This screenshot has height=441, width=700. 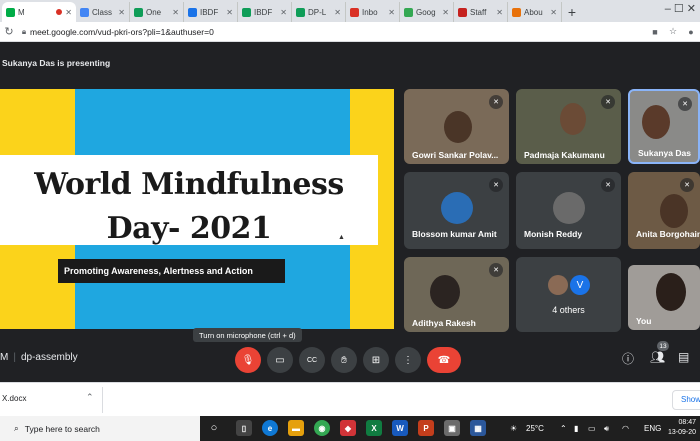 I want to click on chevron-up-icon: ⌃, so click(x=90, y=397).